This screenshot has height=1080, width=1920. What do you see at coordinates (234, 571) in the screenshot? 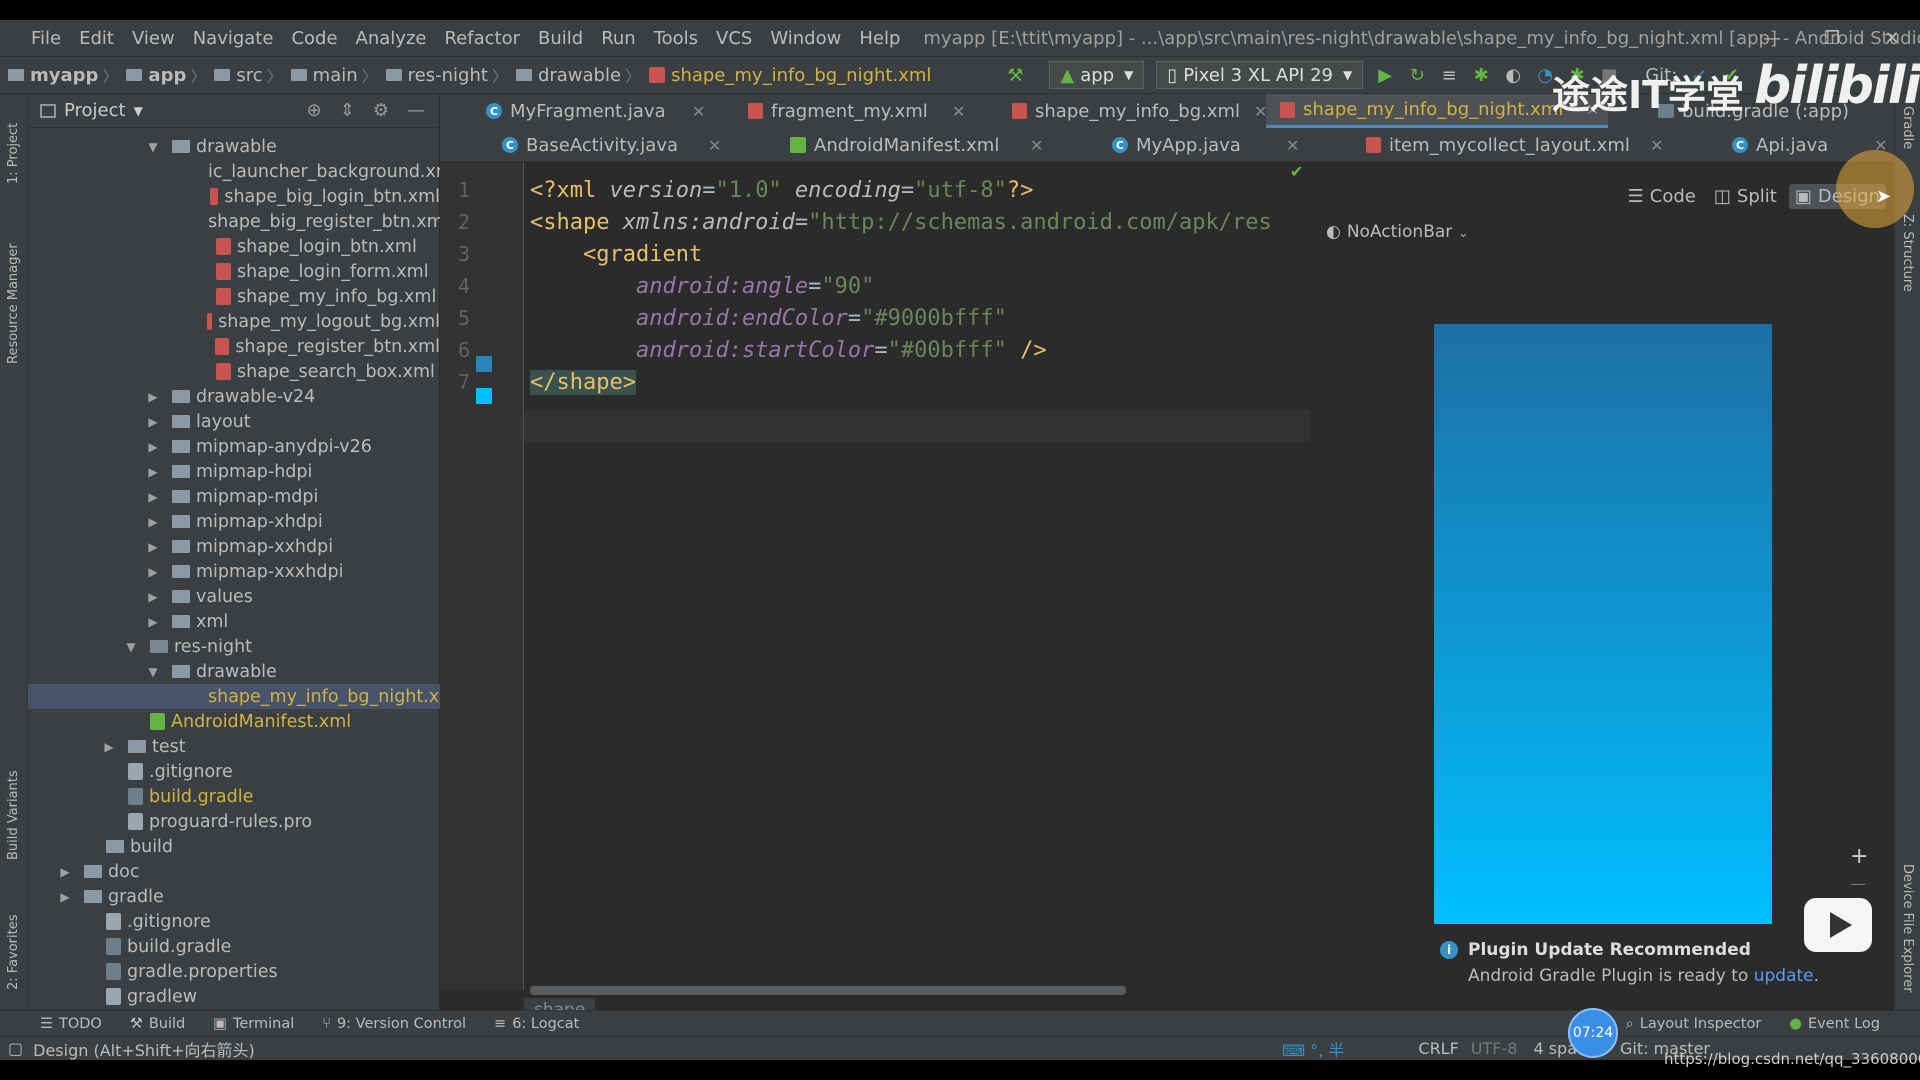
I see `tree-item: ▶ mipmap-xxxhdpi` at bounding box center [234, 571].